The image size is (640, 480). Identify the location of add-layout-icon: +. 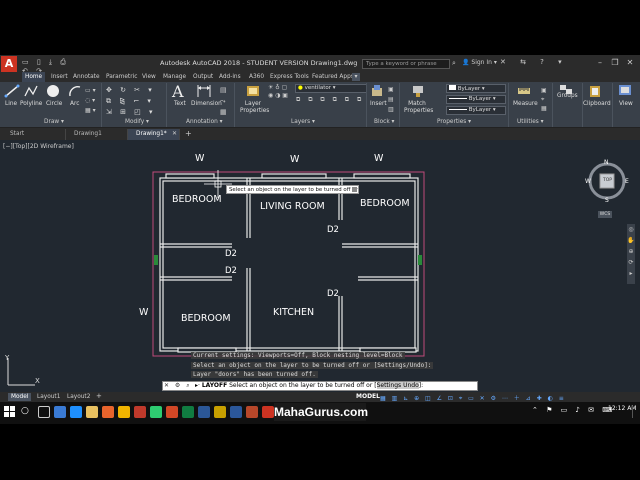
(99, 396).